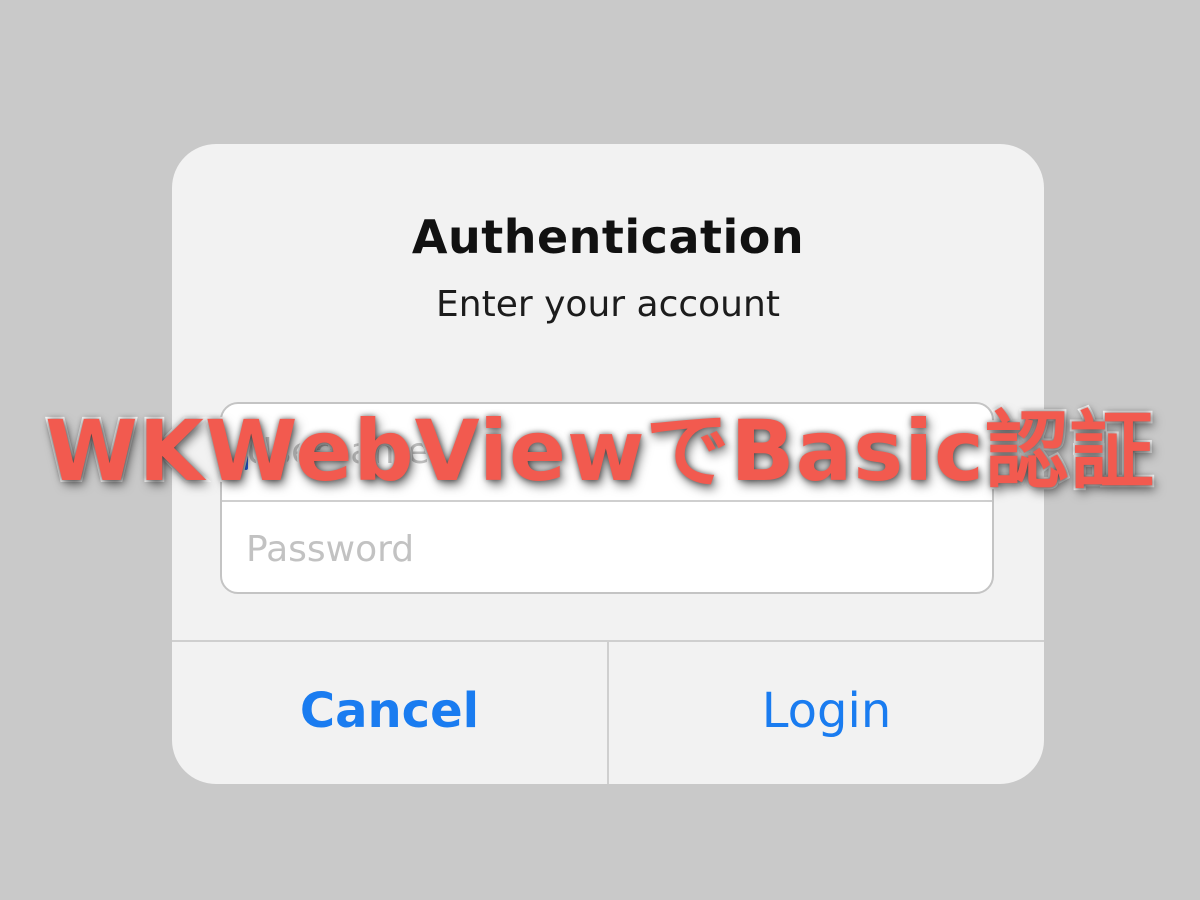 The width and height of the screenshot is (1200, 900). What do you see at coordinates (390, 713) in the screenshot?
I see `cancel-button: Cancel` at bounding box center [390, 713].